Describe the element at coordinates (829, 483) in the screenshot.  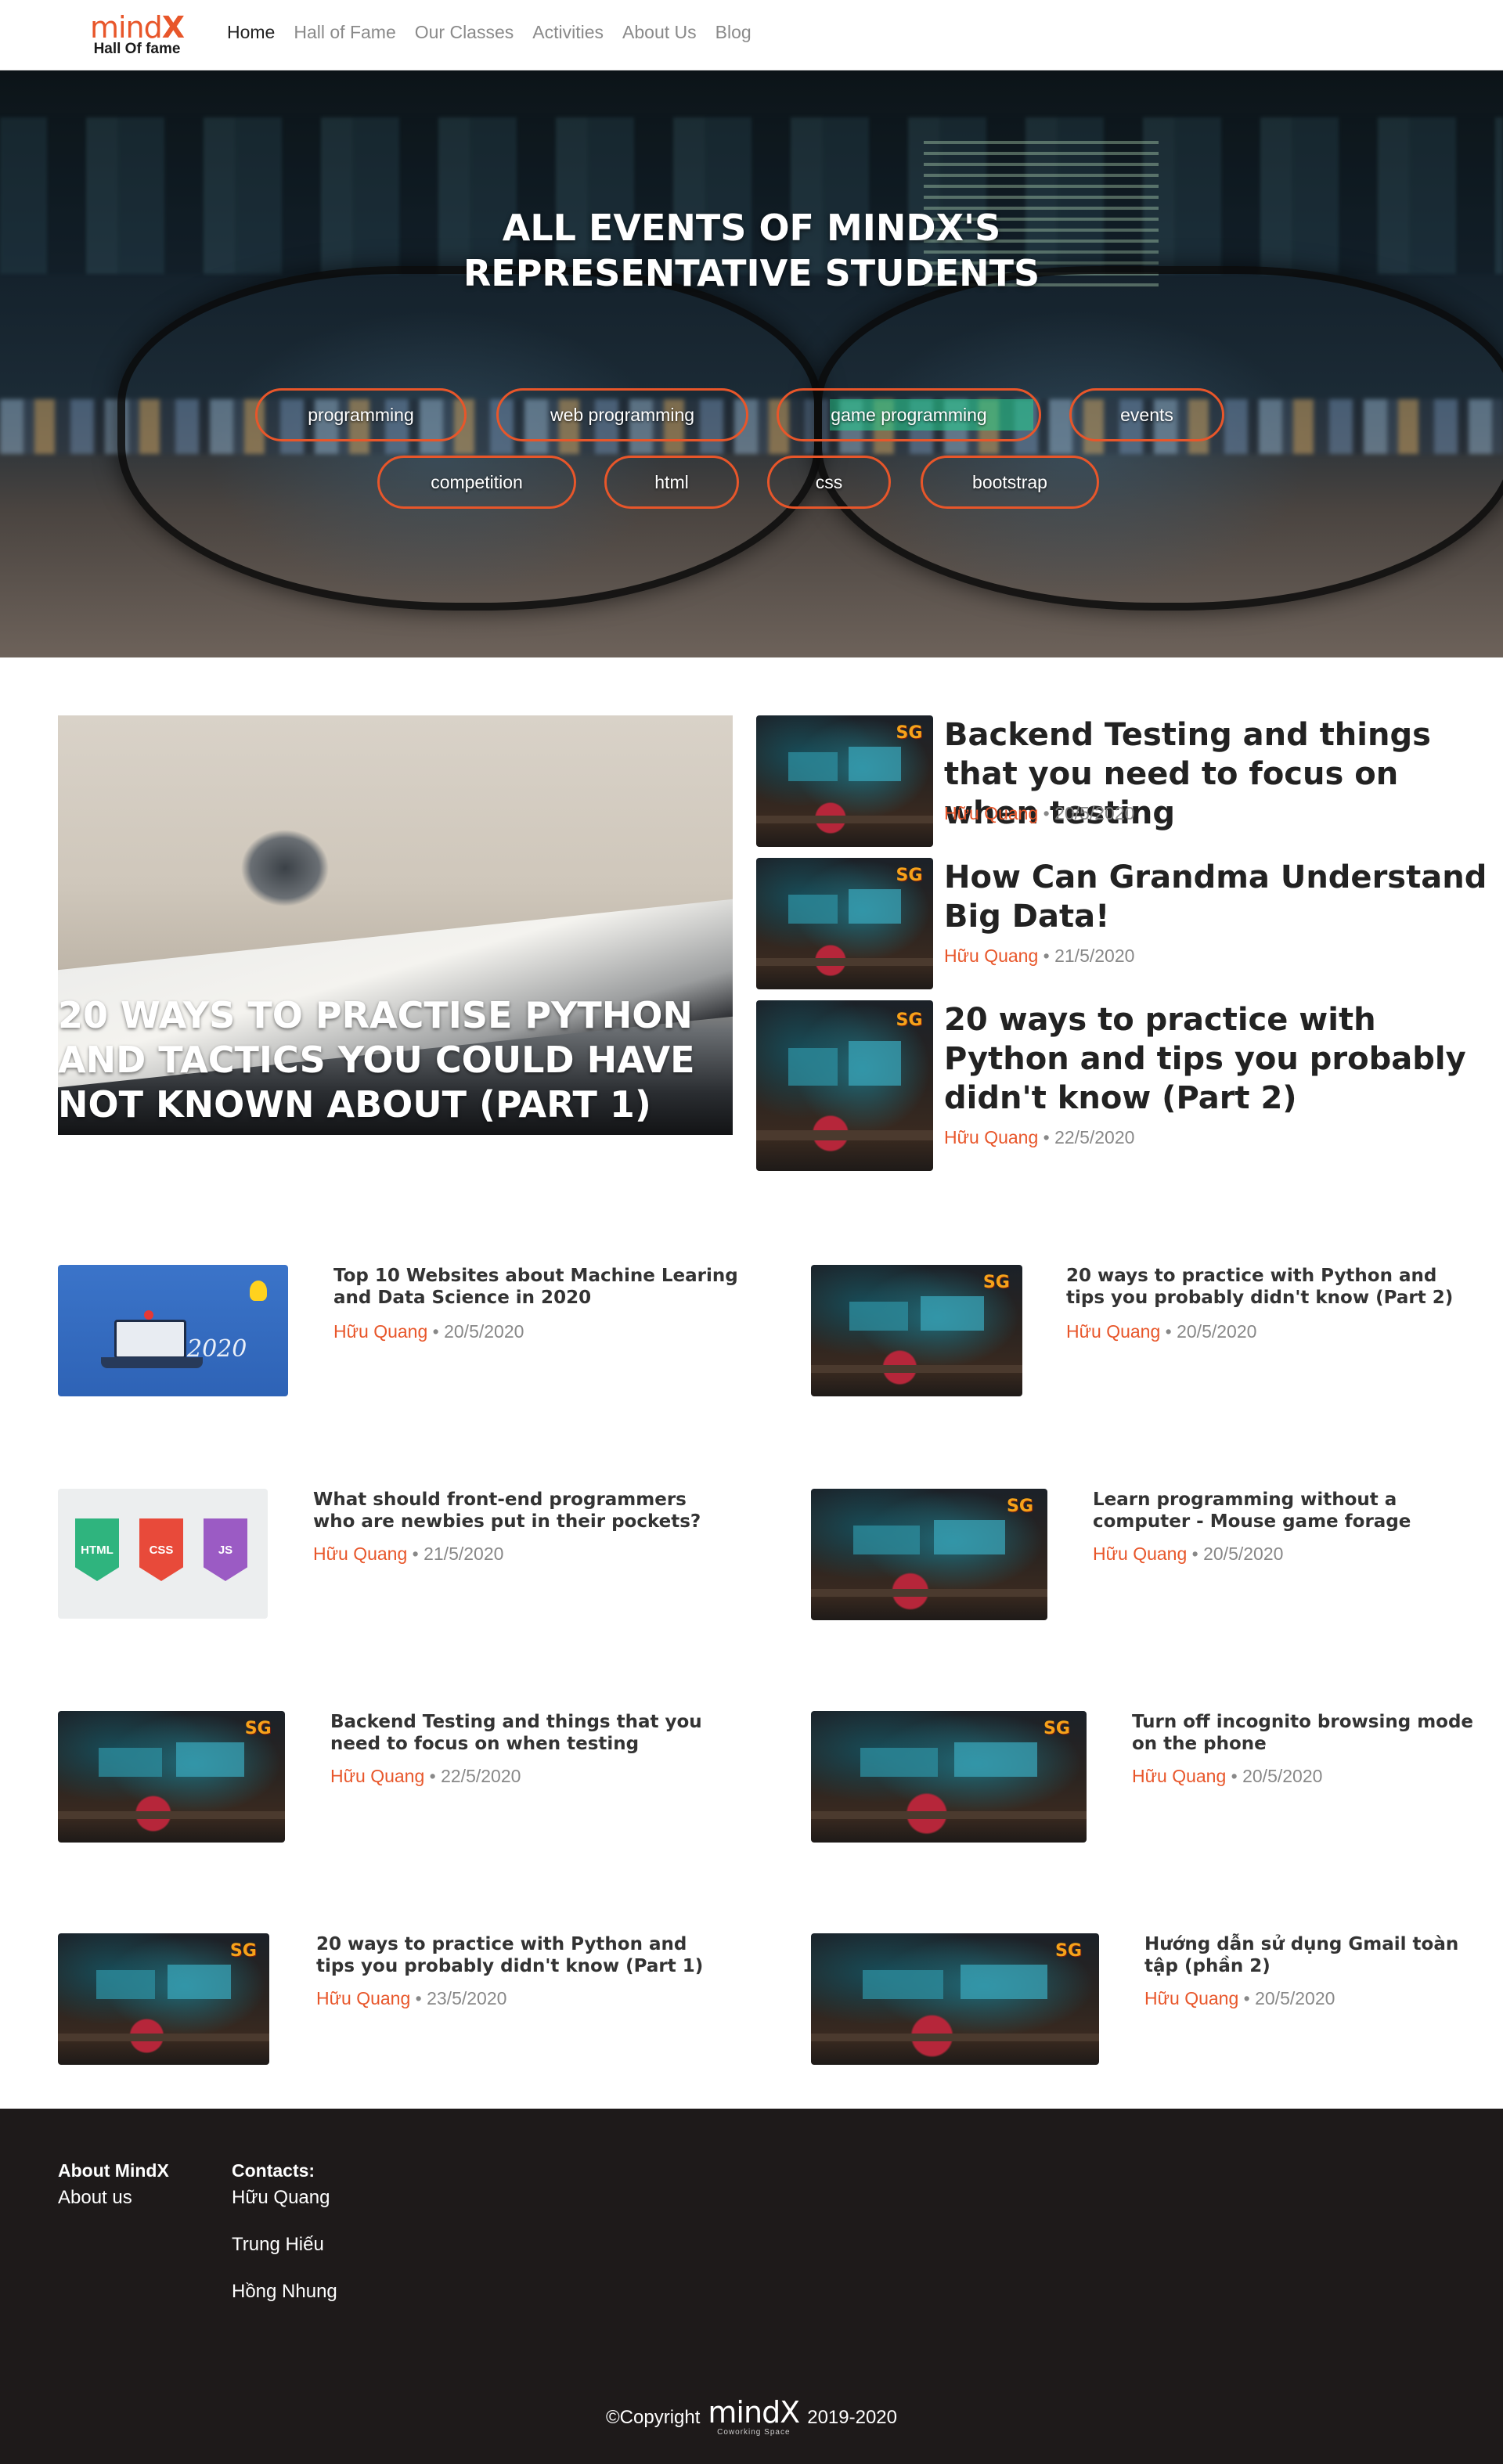
I see `tag-css: css` at that location.